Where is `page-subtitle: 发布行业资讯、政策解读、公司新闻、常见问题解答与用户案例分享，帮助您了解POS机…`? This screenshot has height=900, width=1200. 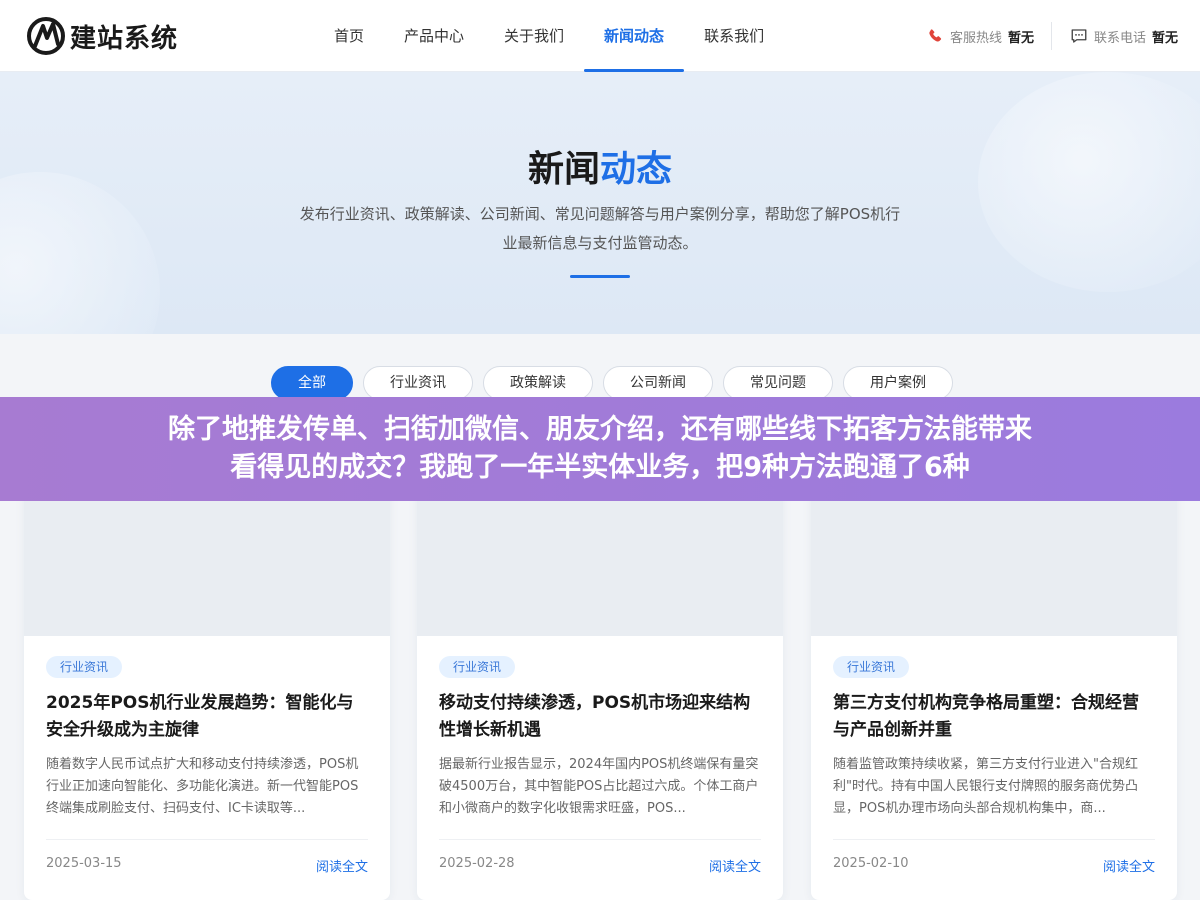
page-subtitle: 发布行业资讯、政策解读、公司新闻、常见问题解答与用户案例分享，帮助您了解POS机… is located at coordinates (600, 229).